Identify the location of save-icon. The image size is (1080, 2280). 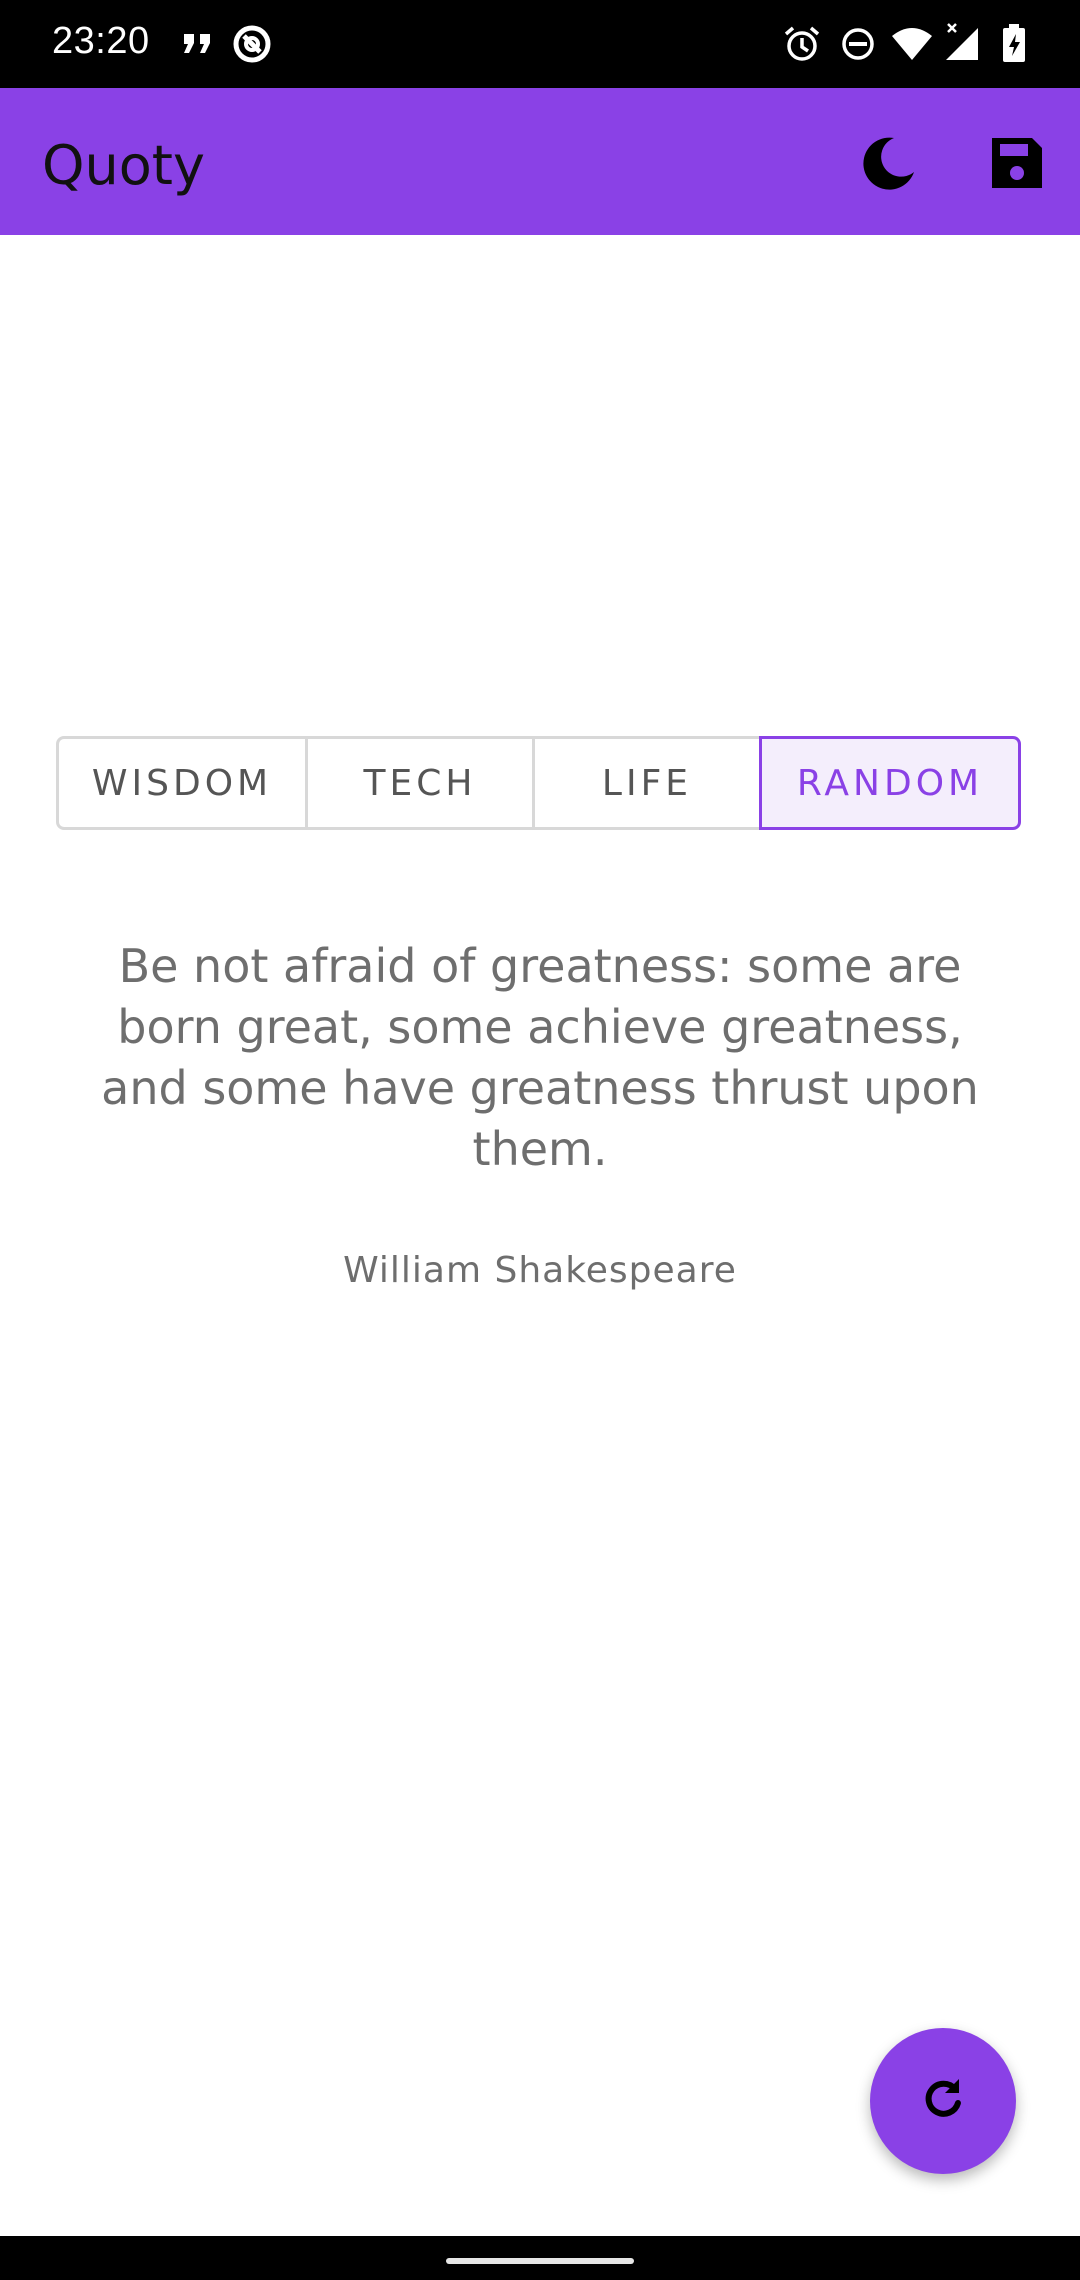
(1017, 163).